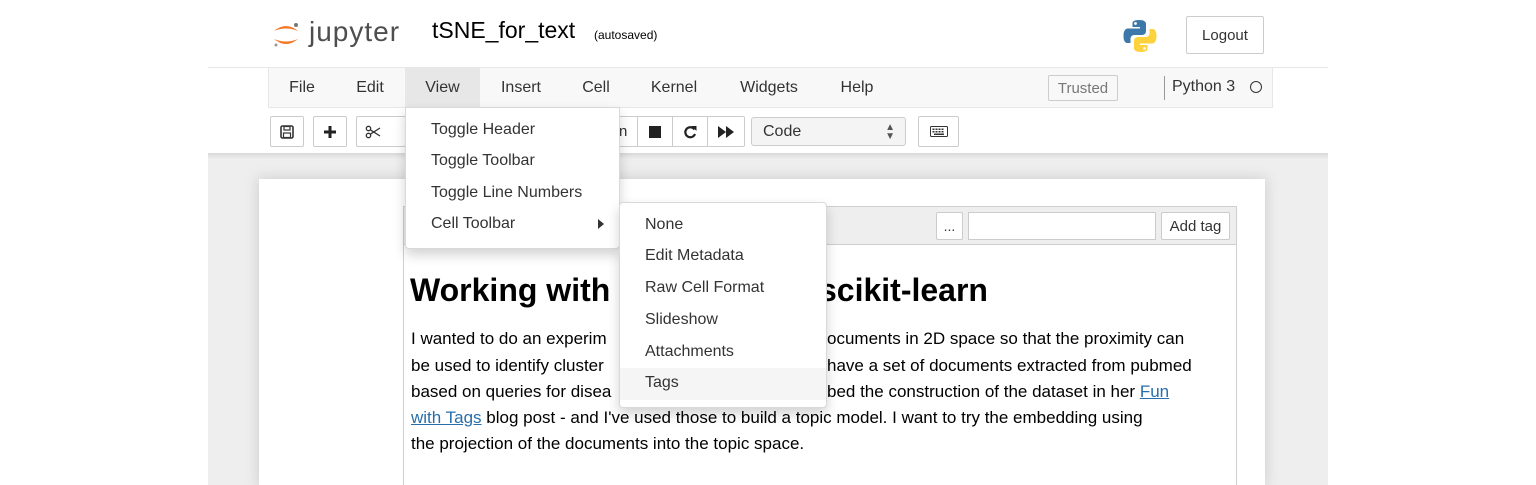 The height and width of the screenshot is (485, 1536). What do you see at coordinates (286, 35) in the screenshot?
I see `jupyter-logo-icon` at bounding box center [286, 35].